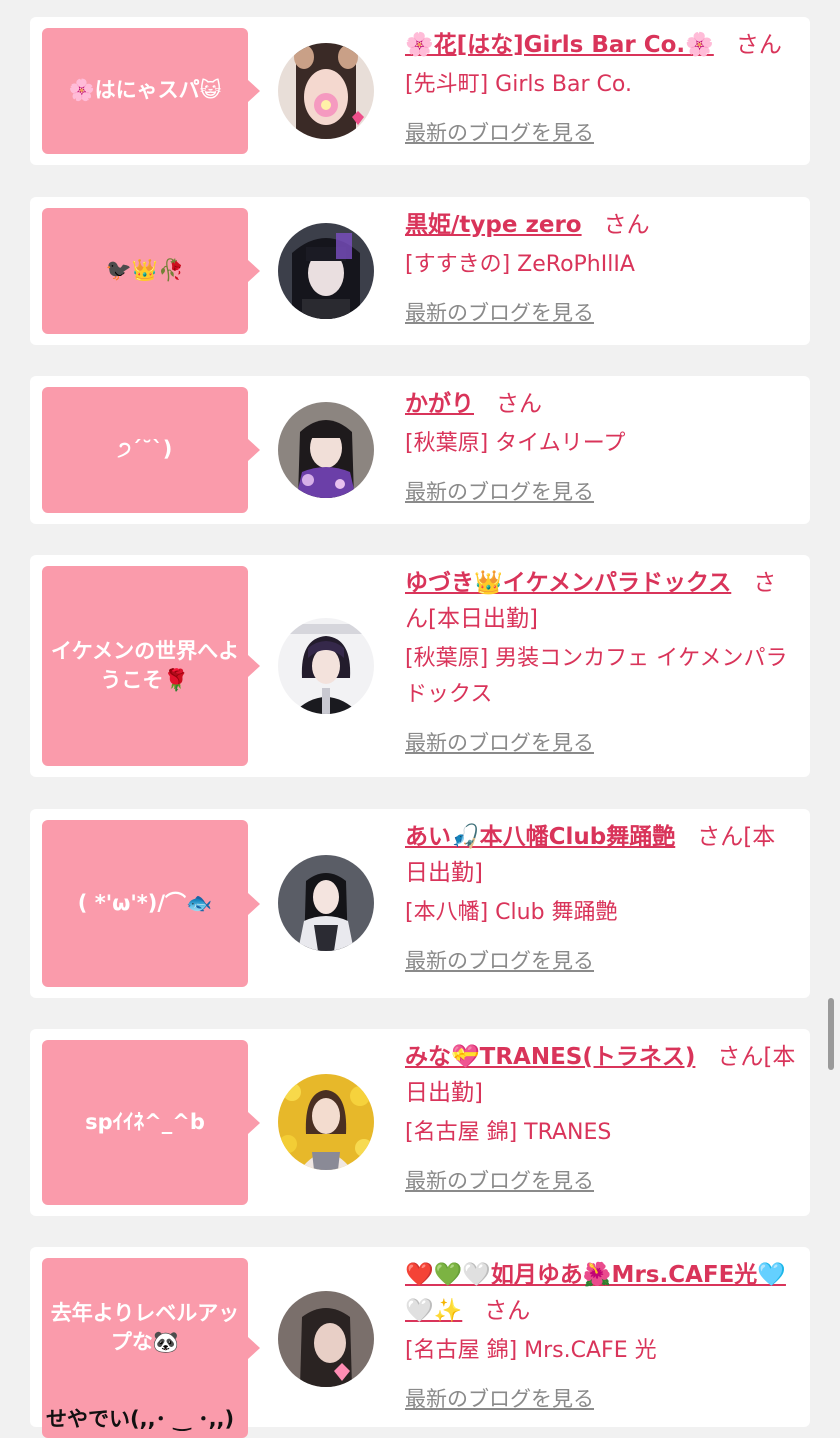 The height and width of the screenshot is (1438, 840). Describe the element at coordinates (595, 1293) in the screenshot. I see `cast-name-link: ❤️💚🤍如月ゆあ🌺Mrs.CAFE光🩵🤍✨` at that location.